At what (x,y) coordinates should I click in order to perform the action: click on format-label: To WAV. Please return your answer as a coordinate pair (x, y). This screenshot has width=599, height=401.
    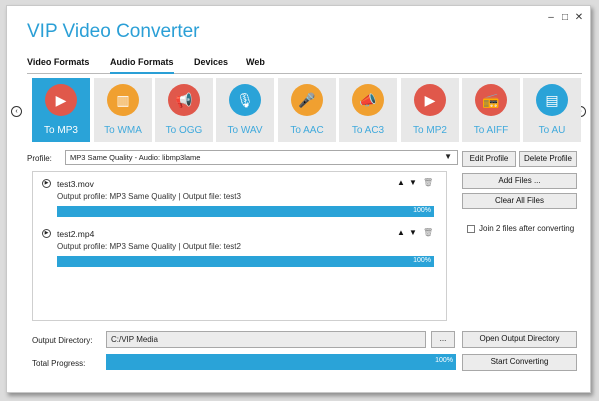
    Looking at the image, I should click on (245, 130).